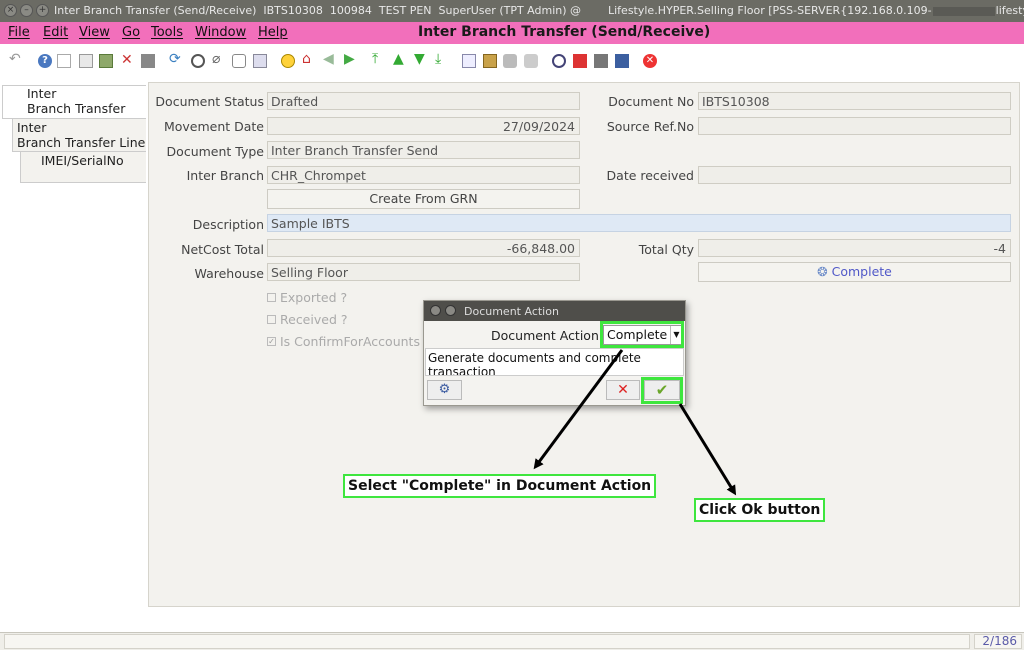  Describe the element at coordinates (578, 409) in the screenshot. I see `arrow-to-select-callout` at that location.